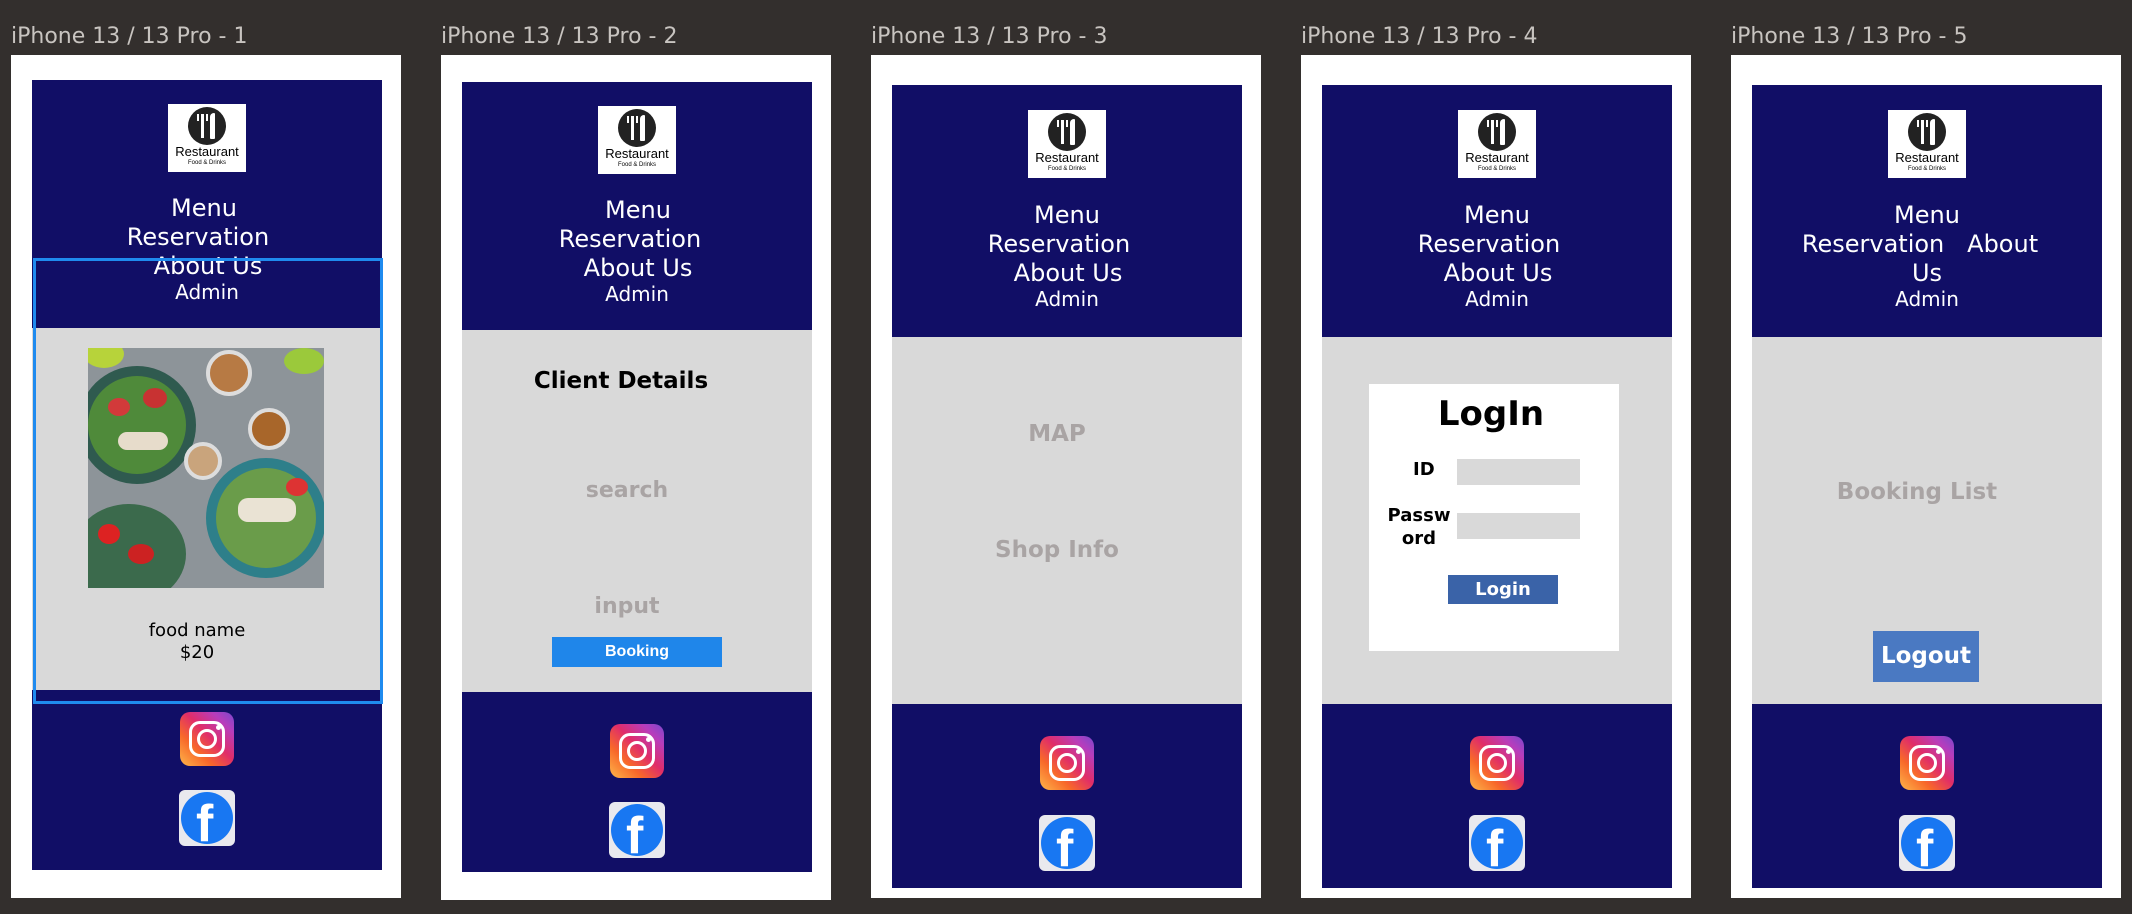 The width and height of the screenshot is (2132, 914). Describe the element at coordinates (1057, 550) in the screenshot. I see `shop-info-area: Shop Info` at that location.